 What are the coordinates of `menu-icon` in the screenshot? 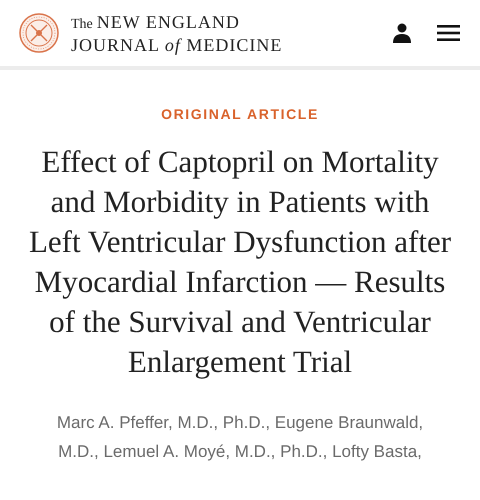 It's located at (448, 33).